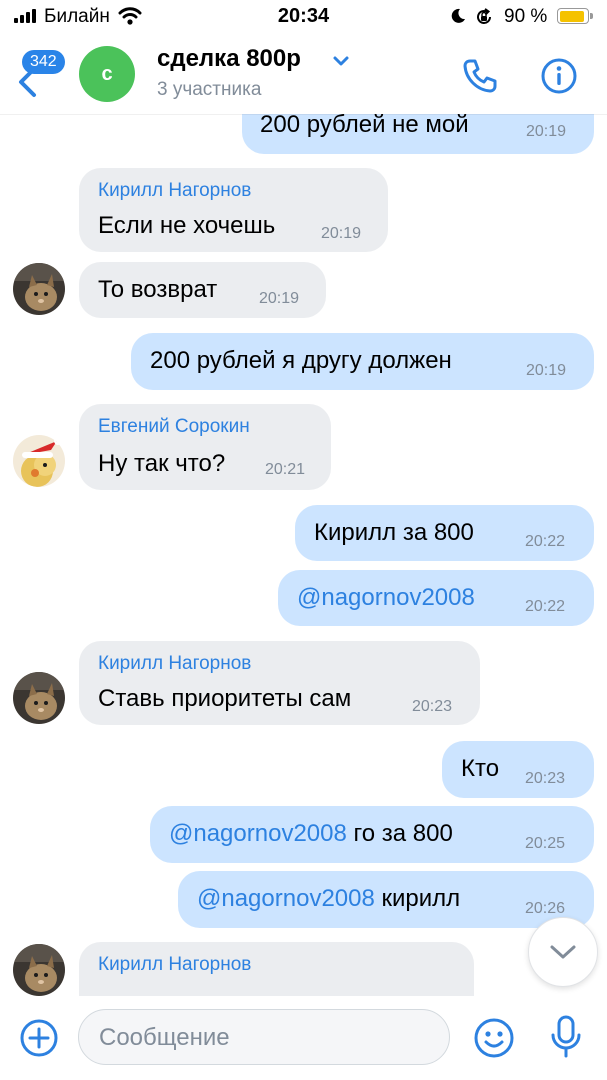  Describe the element at coordinates (264, 1037) in the screenshot. I see `message-input: Сообщение` at that location.